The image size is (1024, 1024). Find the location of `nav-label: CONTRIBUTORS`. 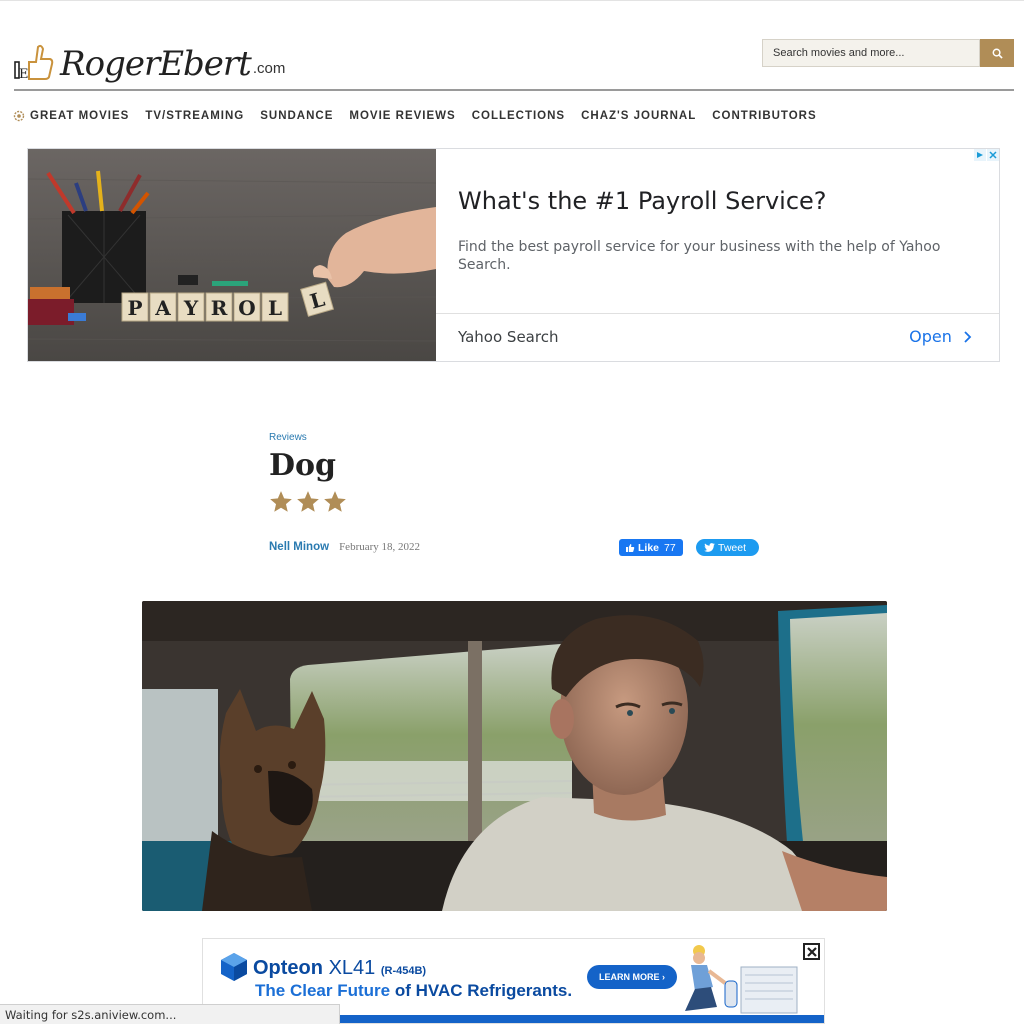

nav-label: CONTRIBUTORS is located at coordinates (764, 116).